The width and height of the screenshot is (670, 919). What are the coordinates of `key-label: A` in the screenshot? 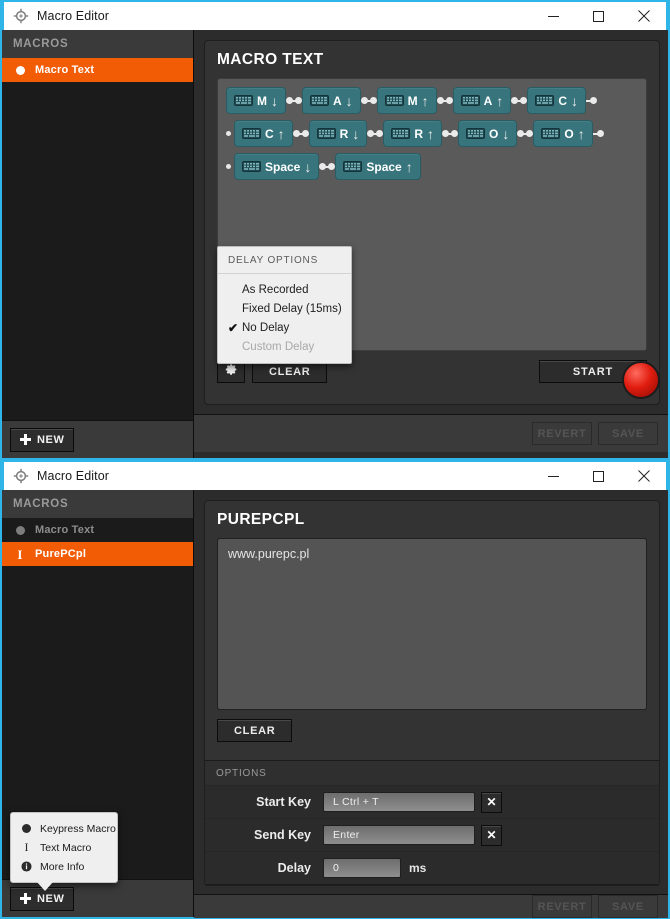 It's located at (488, 100).